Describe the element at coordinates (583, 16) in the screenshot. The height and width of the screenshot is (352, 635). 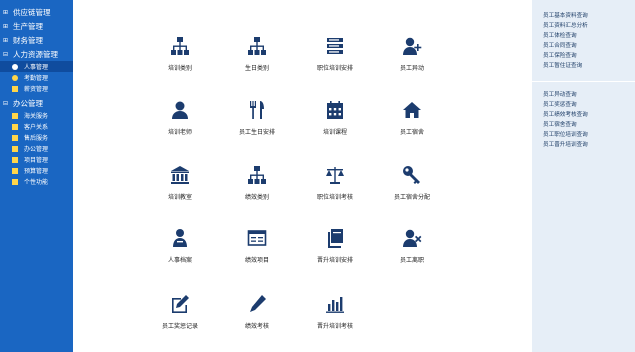
I see `query-link: 员工基本资料查询` at that location.